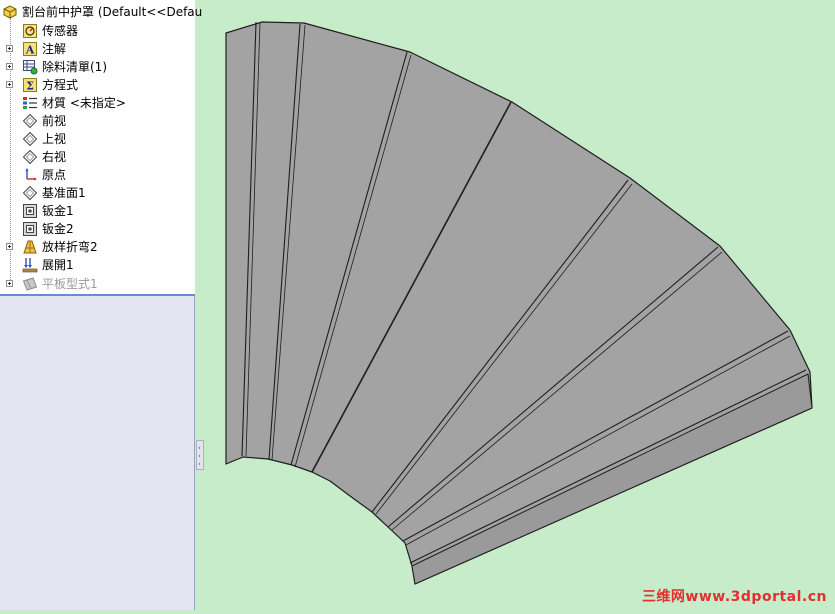  Describe the element at coordinates (54, 157) in the screenshot. I see `tree-item-label: 右视` at that location.